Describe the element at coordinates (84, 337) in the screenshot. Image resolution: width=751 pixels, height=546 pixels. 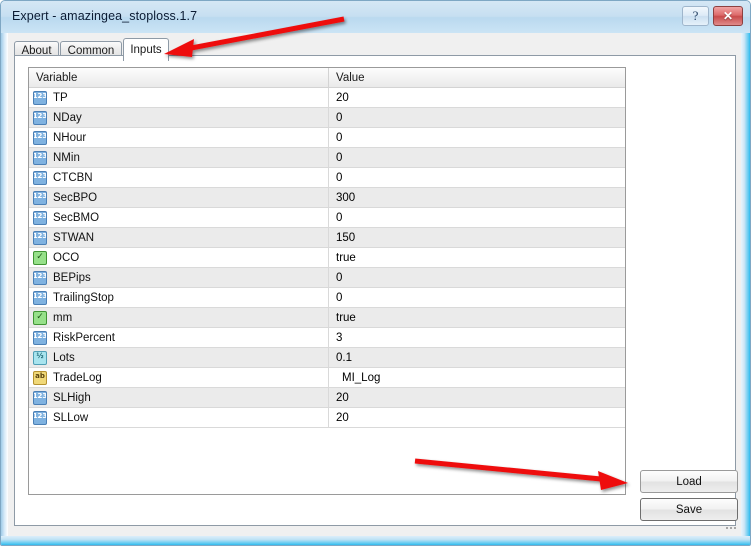
I see `variable-name: RiskPercent` at that location.